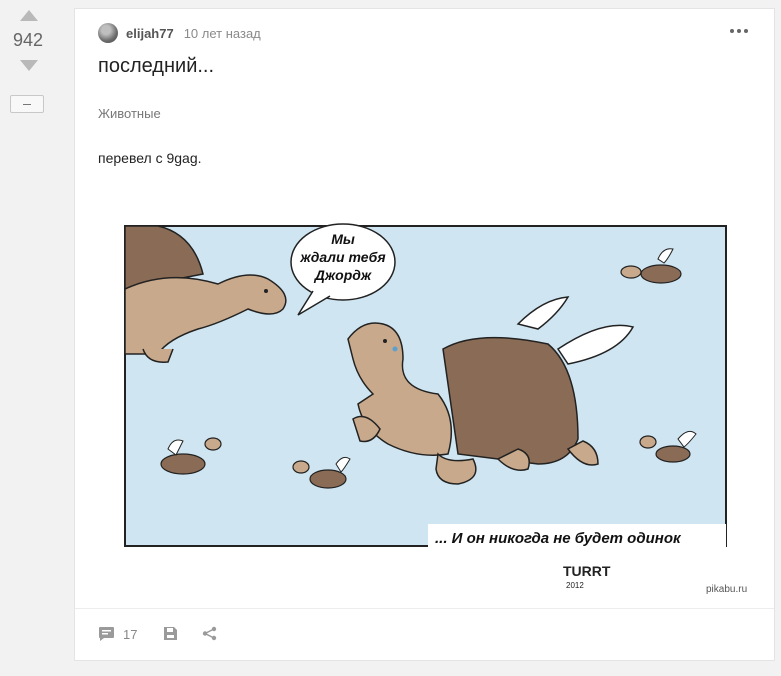  I want to click on downvote-arrow-icon, so click(29, 65).